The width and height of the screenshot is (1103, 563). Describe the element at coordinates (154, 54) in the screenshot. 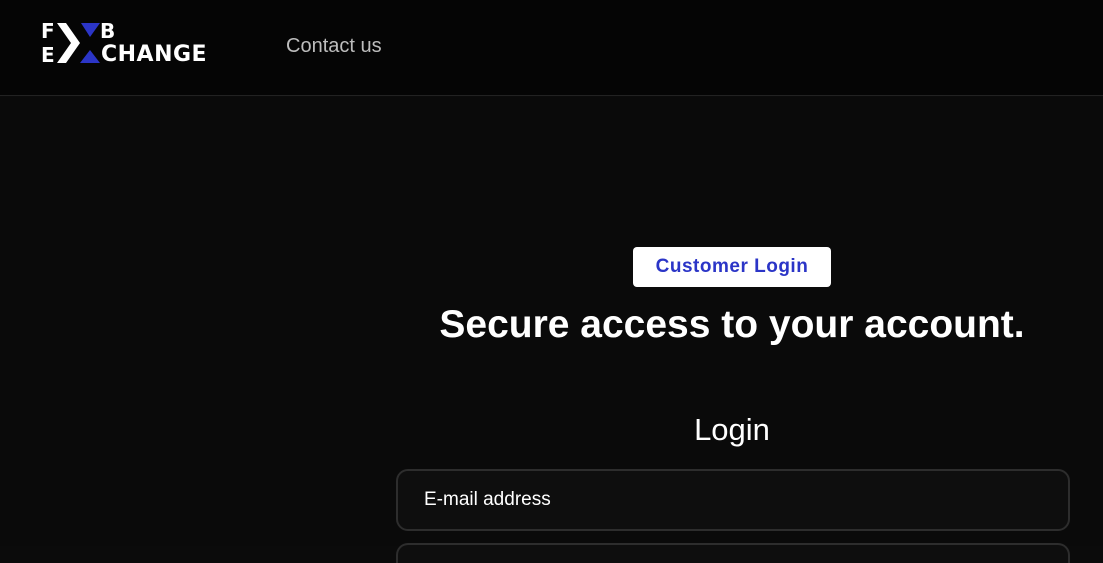

I see `logo-word-change: CHANGE` at that location.